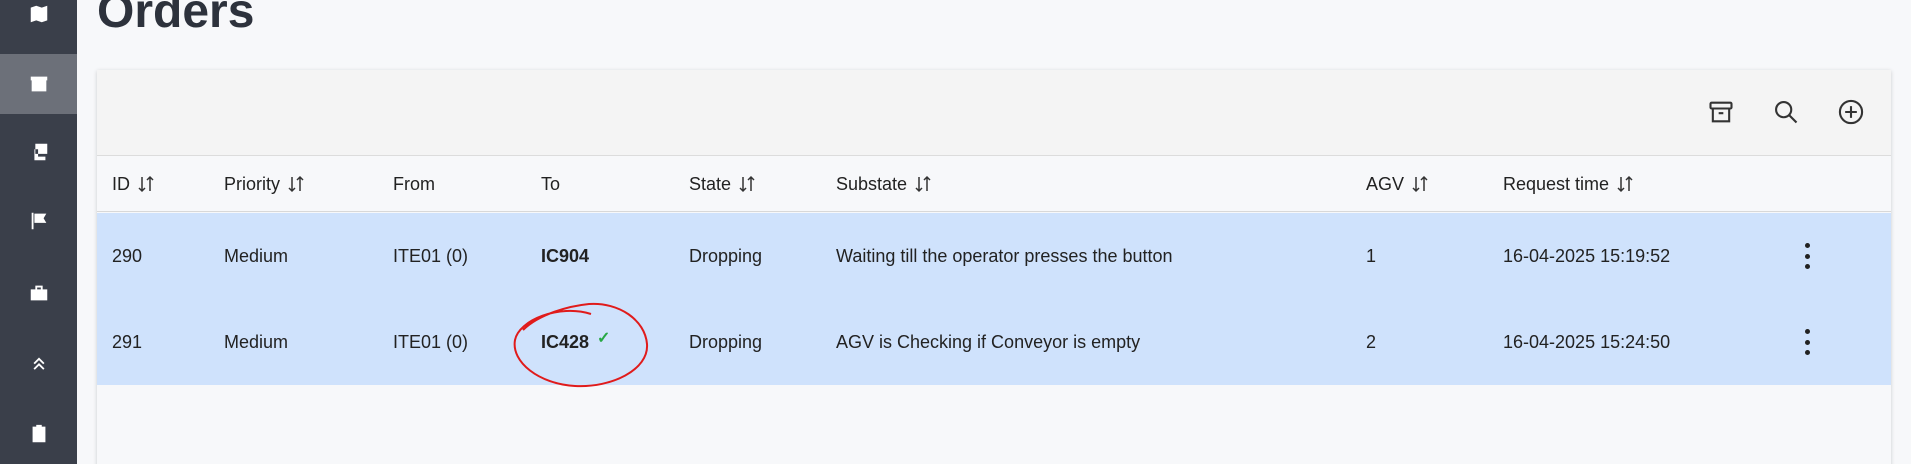 The height and width of the screenshot is (464, 1911). I want to click on stack-icon, so click(38, 152).